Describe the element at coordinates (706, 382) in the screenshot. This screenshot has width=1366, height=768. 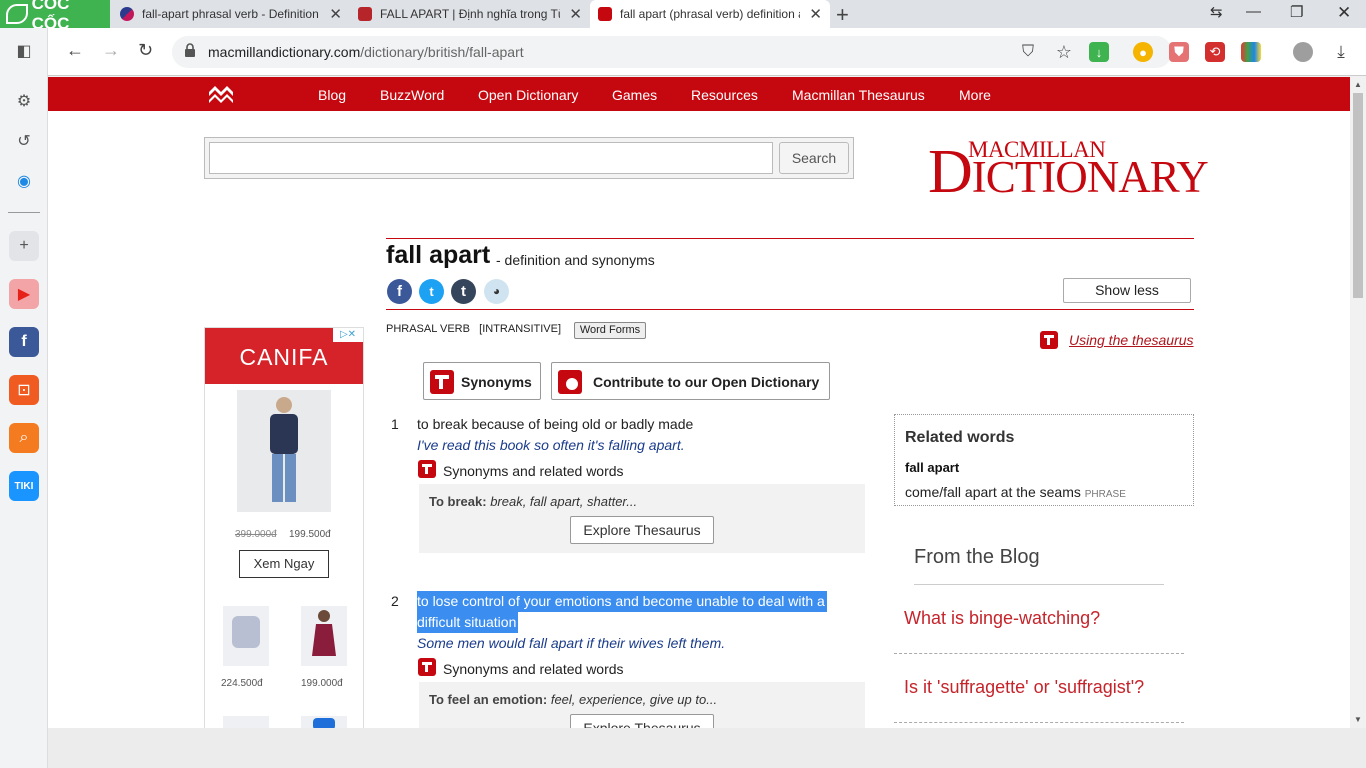
I see `contribute-button-label: Contribute to our Open Dictionary` at that location.